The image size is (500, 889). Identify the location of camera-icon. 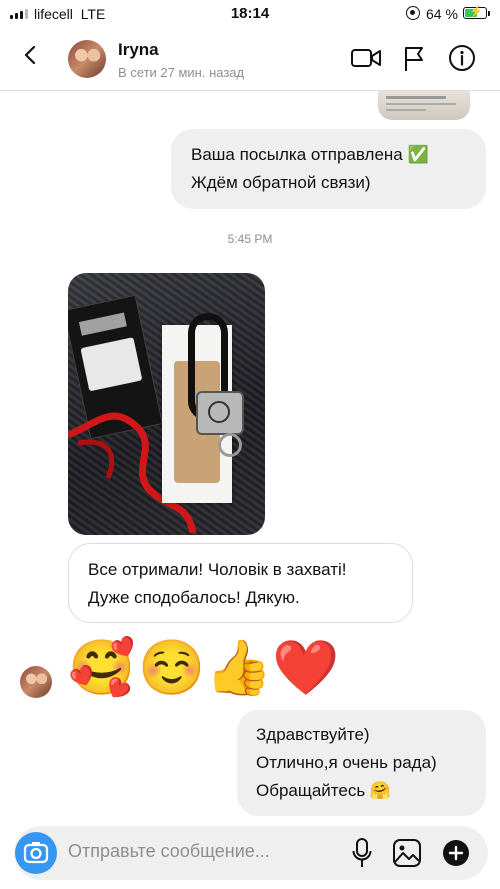
(36, 853).